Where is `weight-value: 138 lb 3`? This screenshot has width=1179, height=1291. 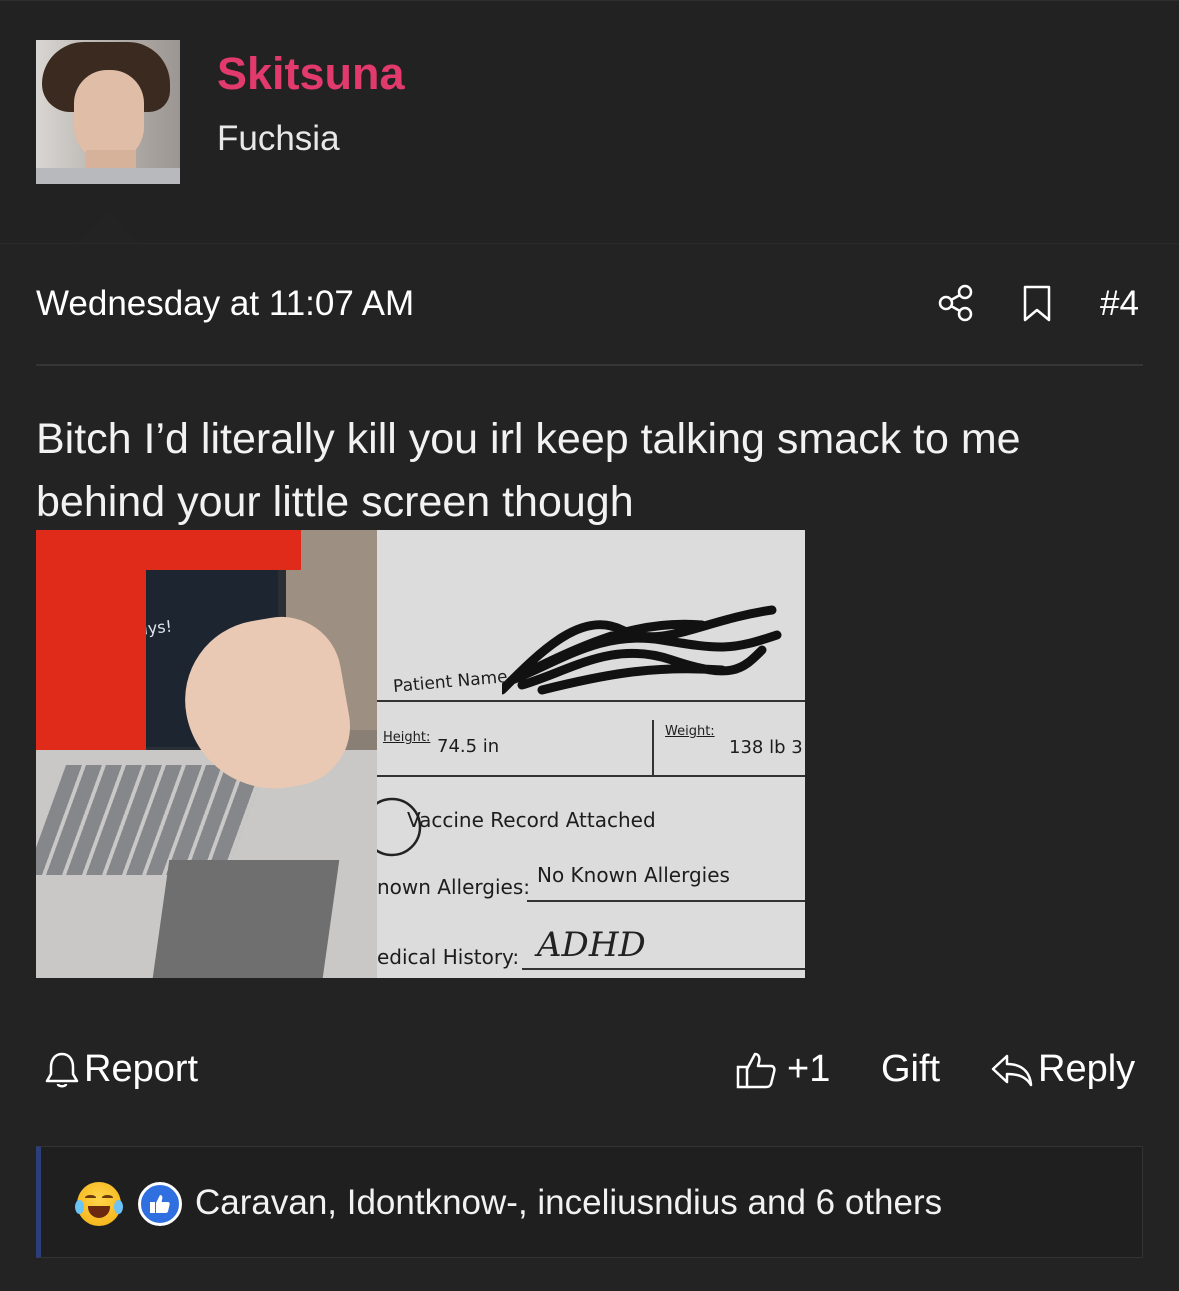
weight-value: 138 lb 3 is located at coordinates (766, 747).